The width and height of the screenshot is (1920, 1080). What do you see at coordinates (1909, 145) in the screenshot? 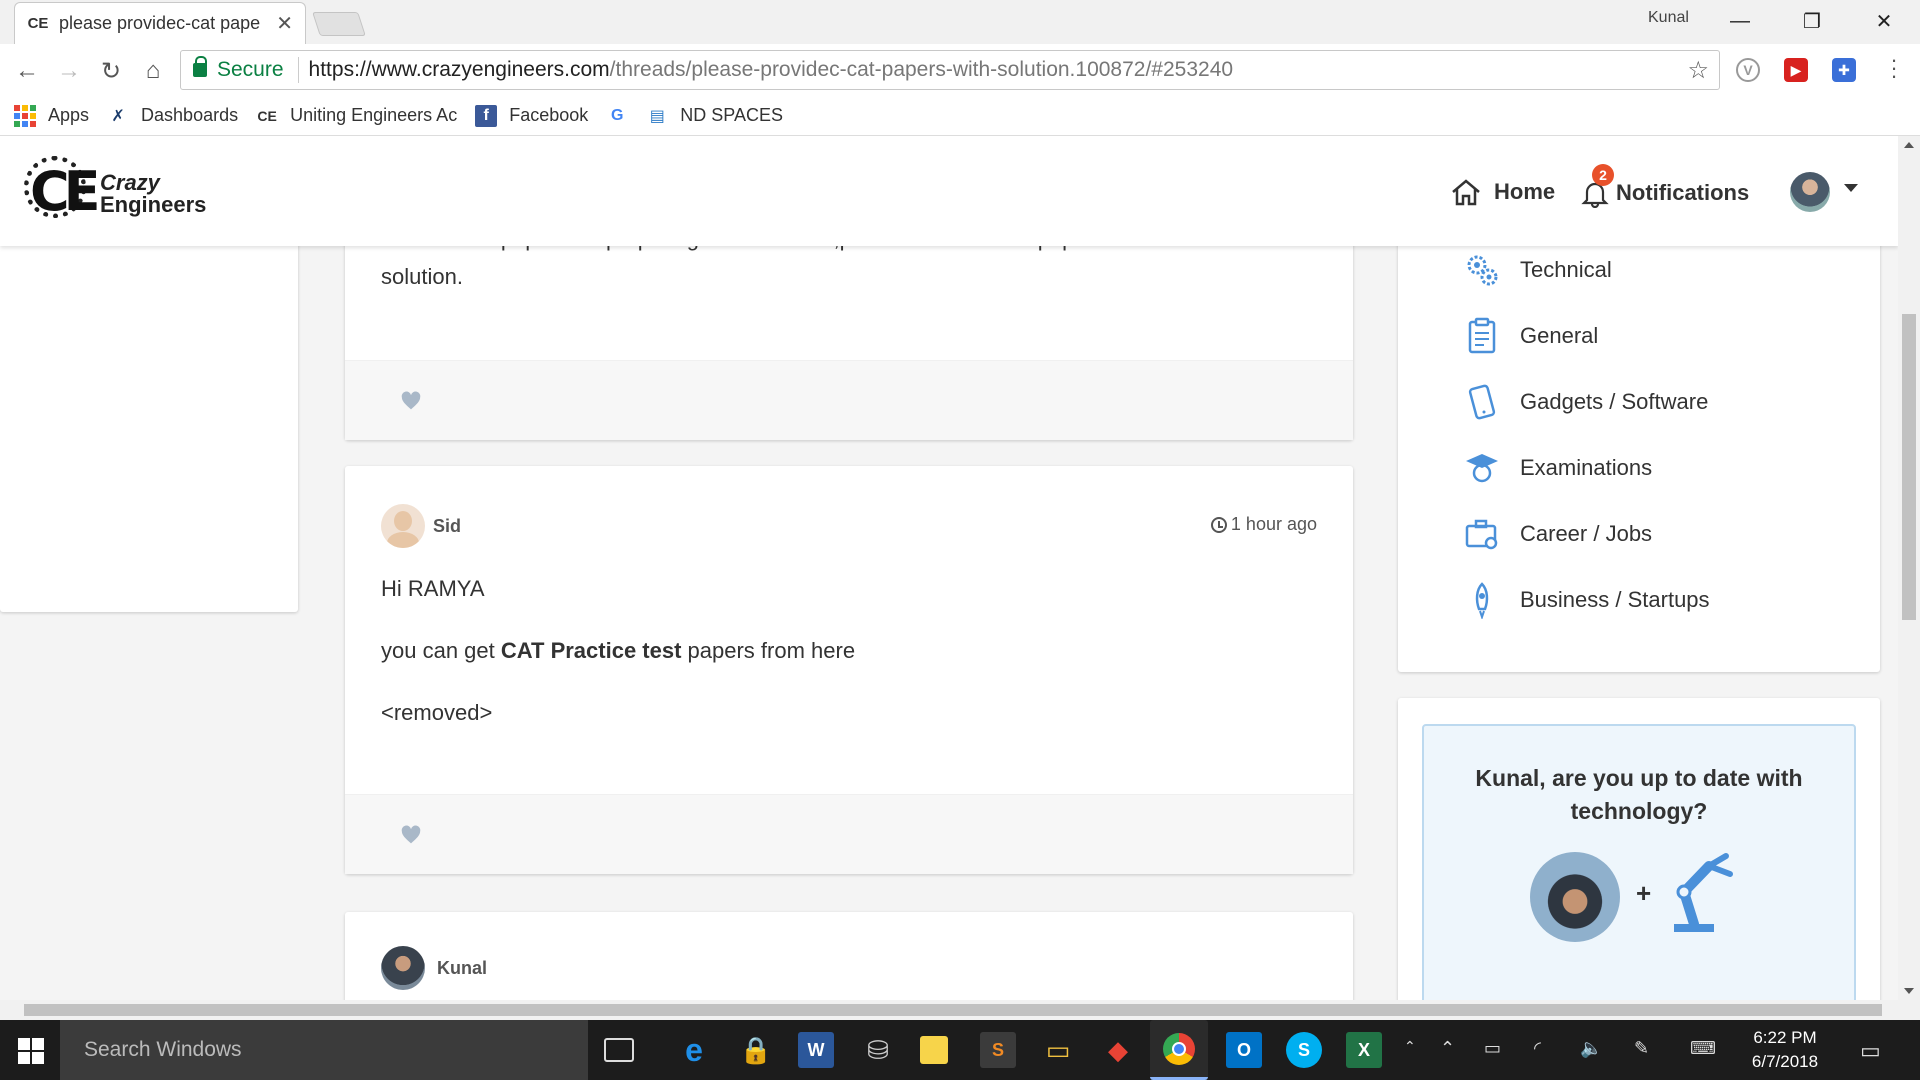
I see `scroll-up-icon` at bounding box center [1909, 145].